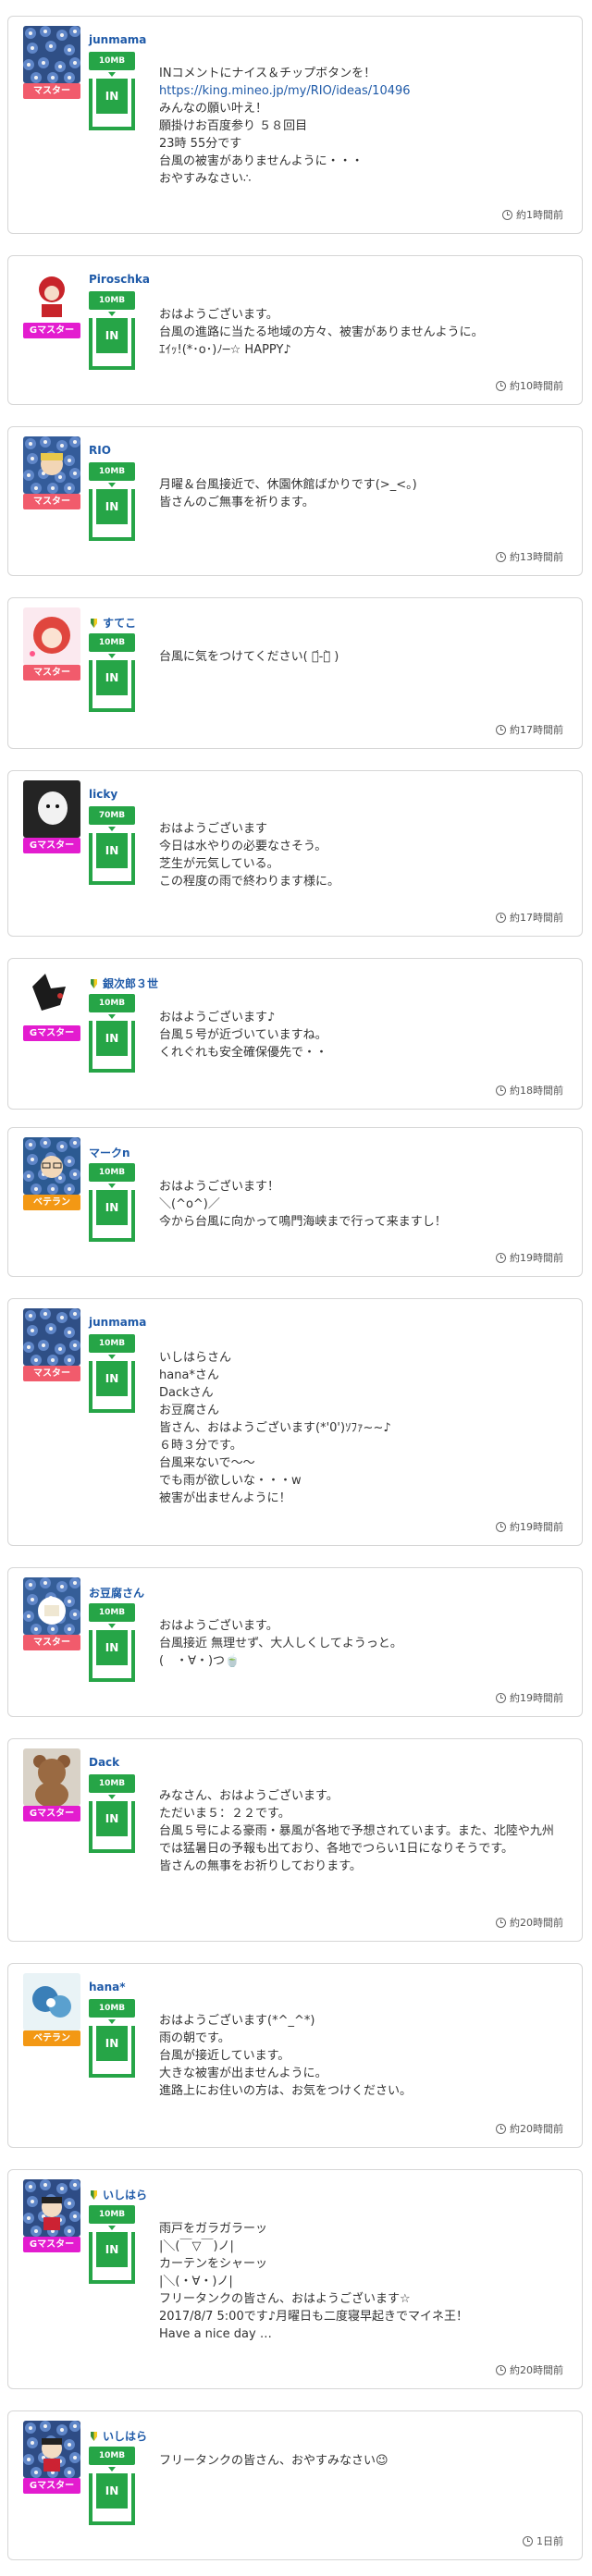 This screenshot has height=2576, width=592. Describe the element at coordinates (214, 109) in the screenshot. I see `message-line: みんなの願い叶え！` at that location.